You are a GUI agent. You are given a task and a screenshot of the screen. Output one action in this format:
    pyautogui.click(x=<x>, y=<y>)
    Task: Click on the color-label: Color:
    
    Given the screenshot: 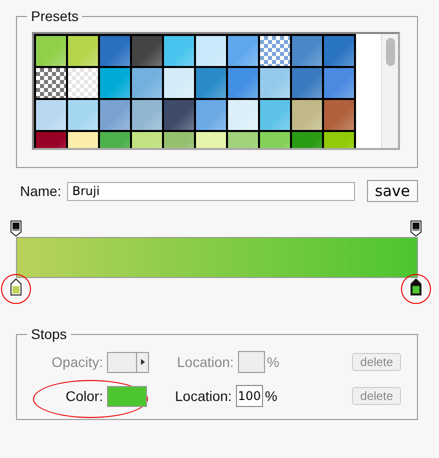 What is the action you would take?
    pyautogui.click(x=84, y=396)
    